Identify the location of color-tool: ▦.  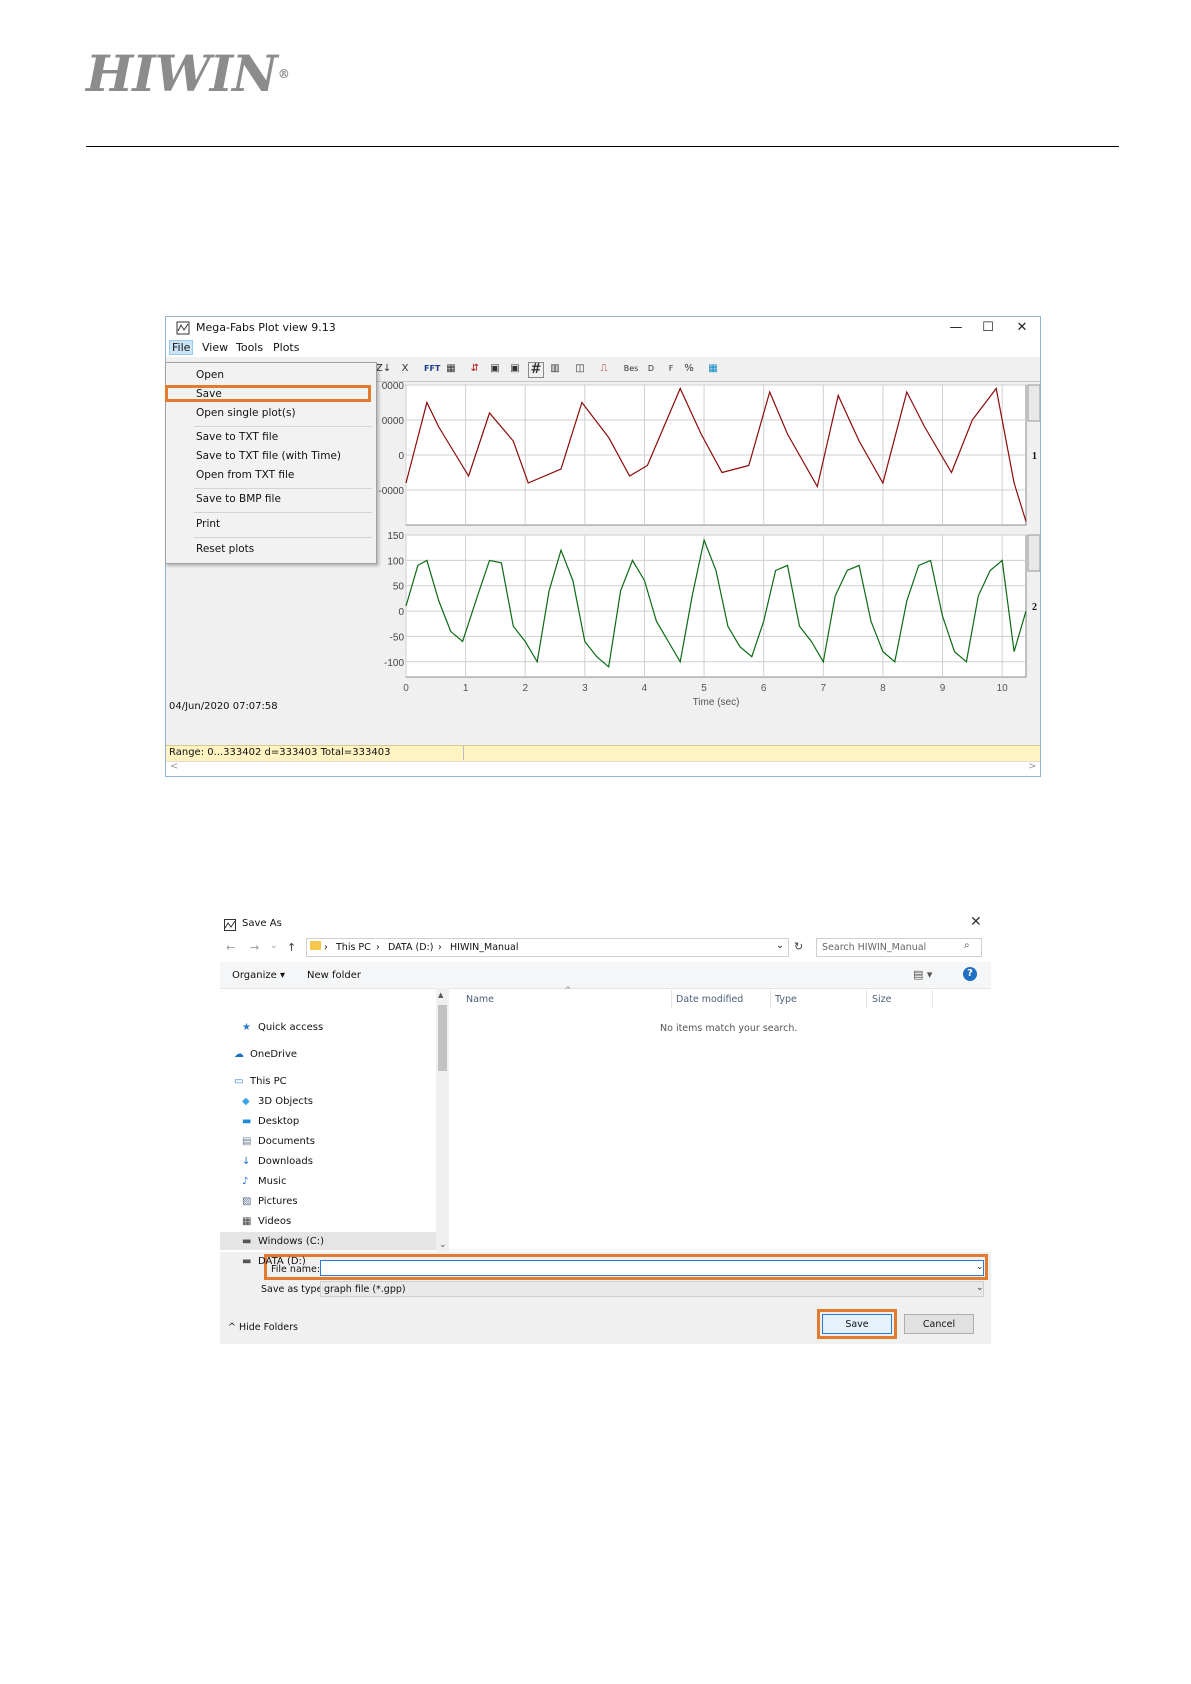
(713, 369).